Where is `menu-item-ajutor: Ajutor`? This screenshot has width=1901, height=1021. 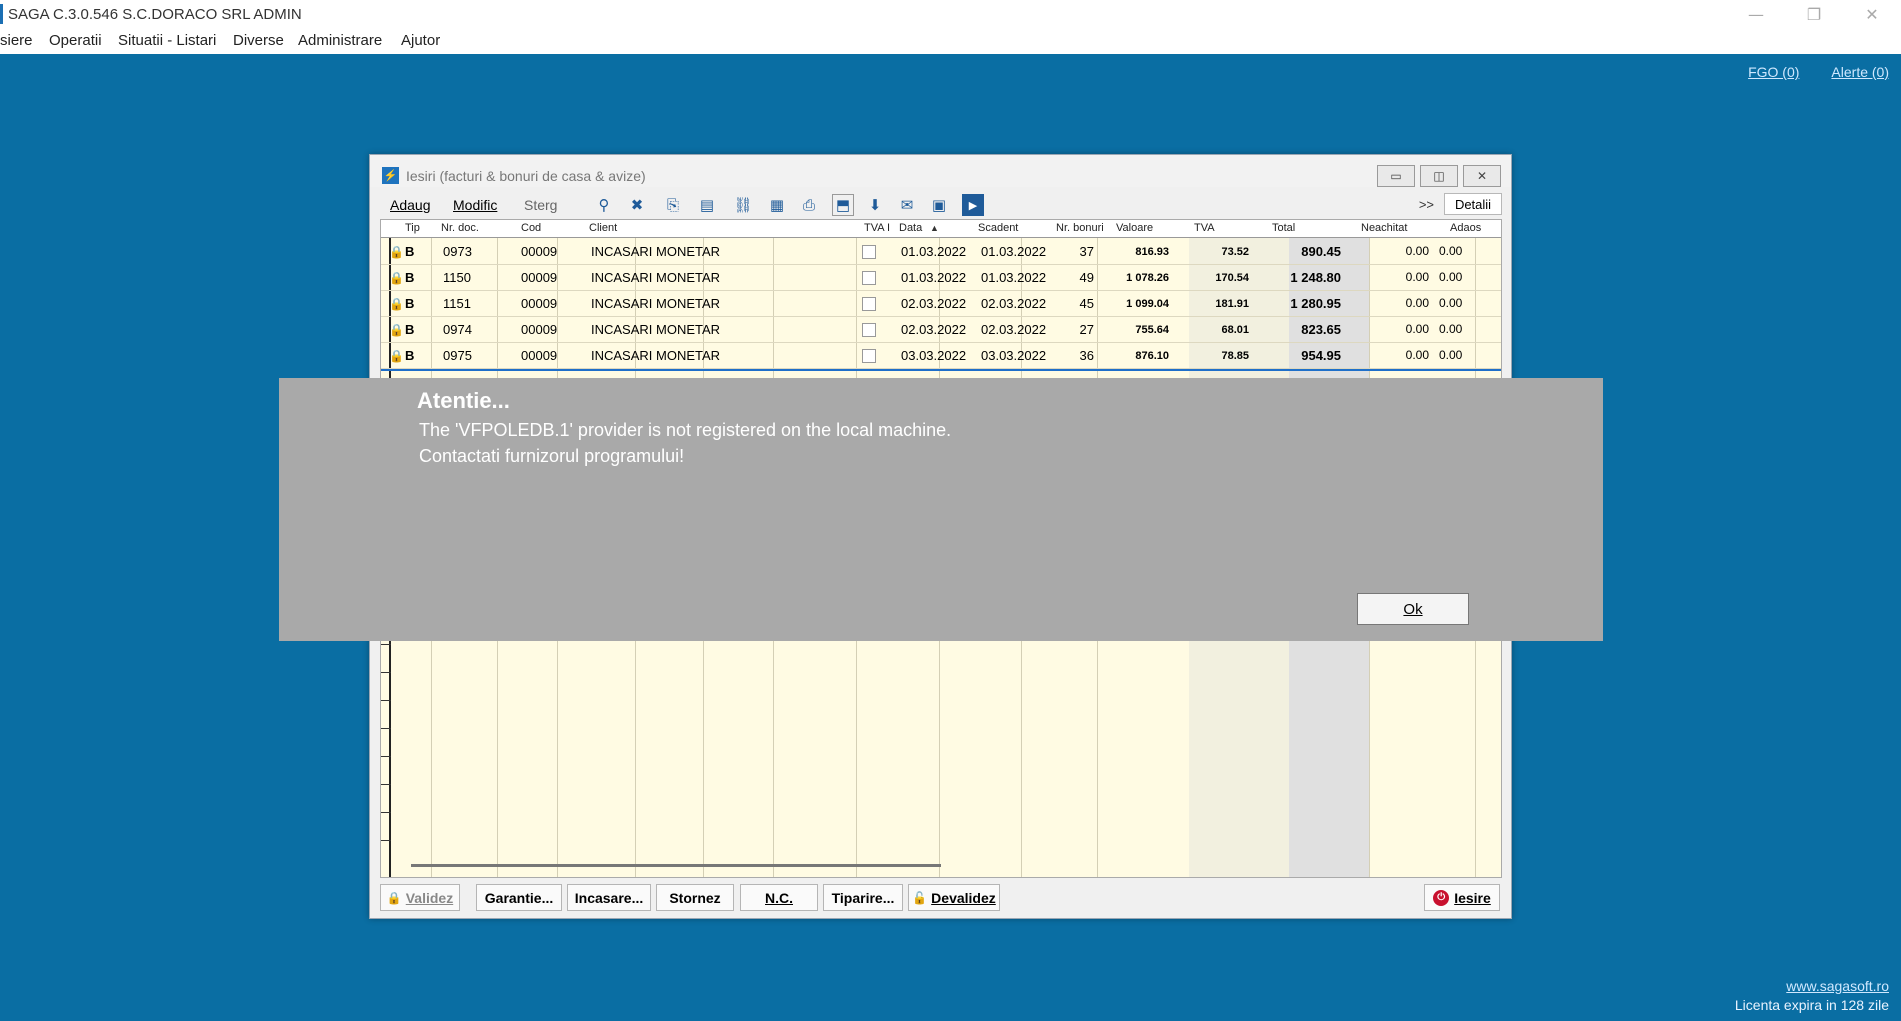 menu-item-ajutor: Ajutor is located at coordinates (420, 40).